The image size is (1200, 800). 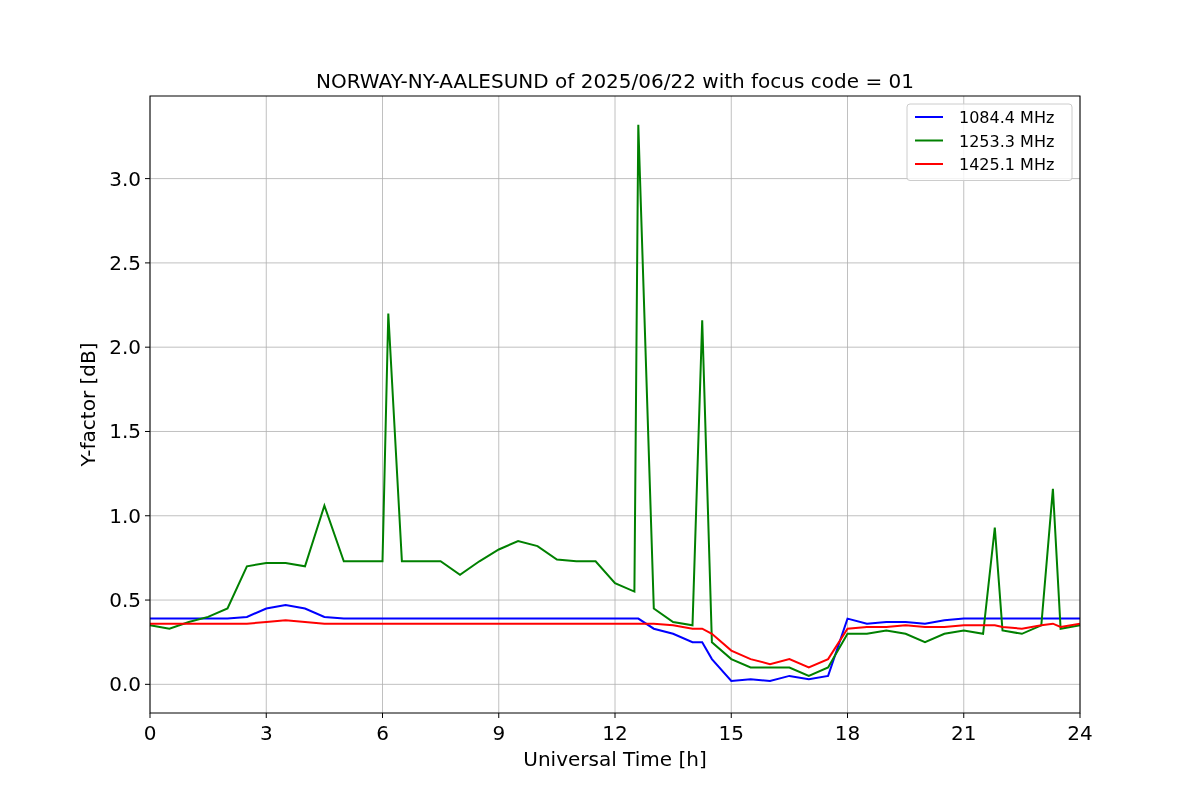 What do you see at coordinates (615, 733) in the screenshot?
I see `x-tick-label: 12` at bounding box center [615, 733].